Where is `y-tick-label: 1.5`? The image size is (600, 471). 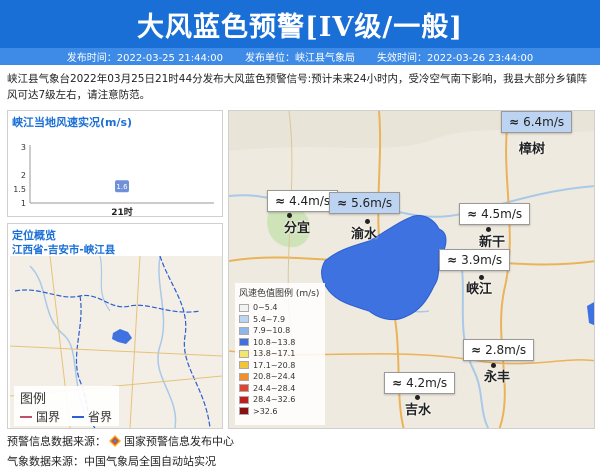 y-tick-label: 1.5 is located at coordinates (19, 189).